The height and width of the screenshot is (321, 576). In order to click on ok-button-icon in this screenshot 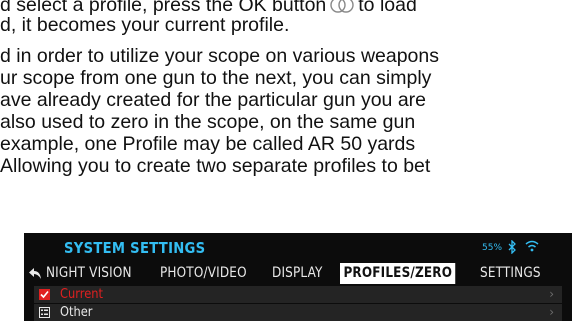, I will do `click(342, 6)`.